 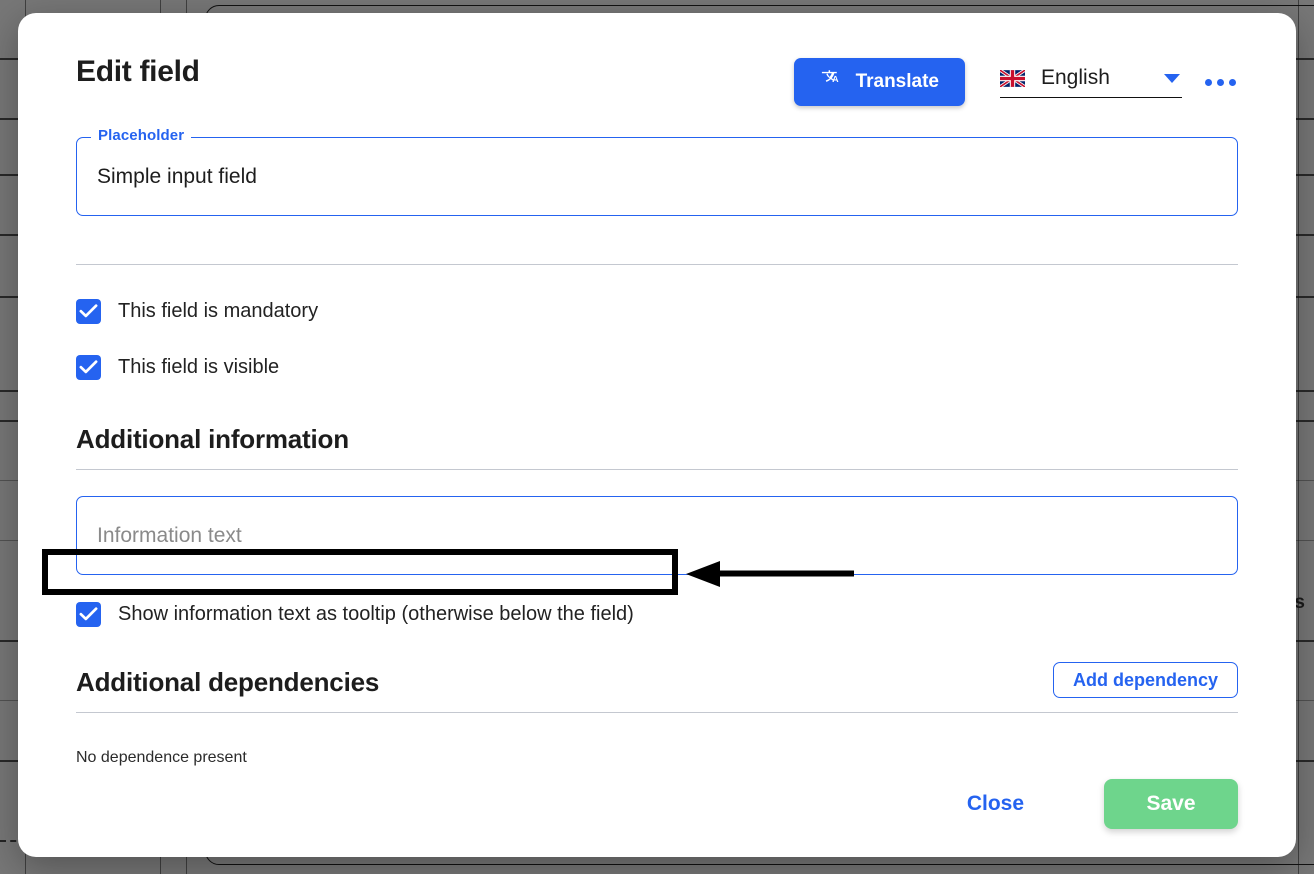 What do you see at coordinates (1095, 804) in the screenshot?
I see `dialog-footer: Close Save` at bounding box center [1095, 804].